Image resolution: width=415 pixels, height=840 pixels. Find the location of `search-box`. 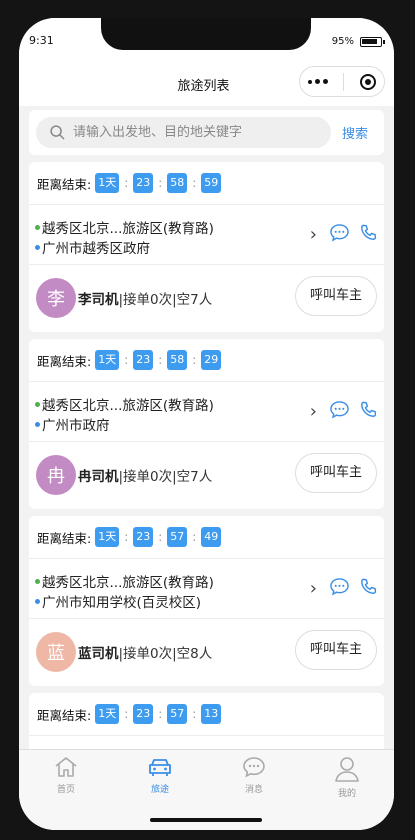

search-box is located at coordinates (183, 132).